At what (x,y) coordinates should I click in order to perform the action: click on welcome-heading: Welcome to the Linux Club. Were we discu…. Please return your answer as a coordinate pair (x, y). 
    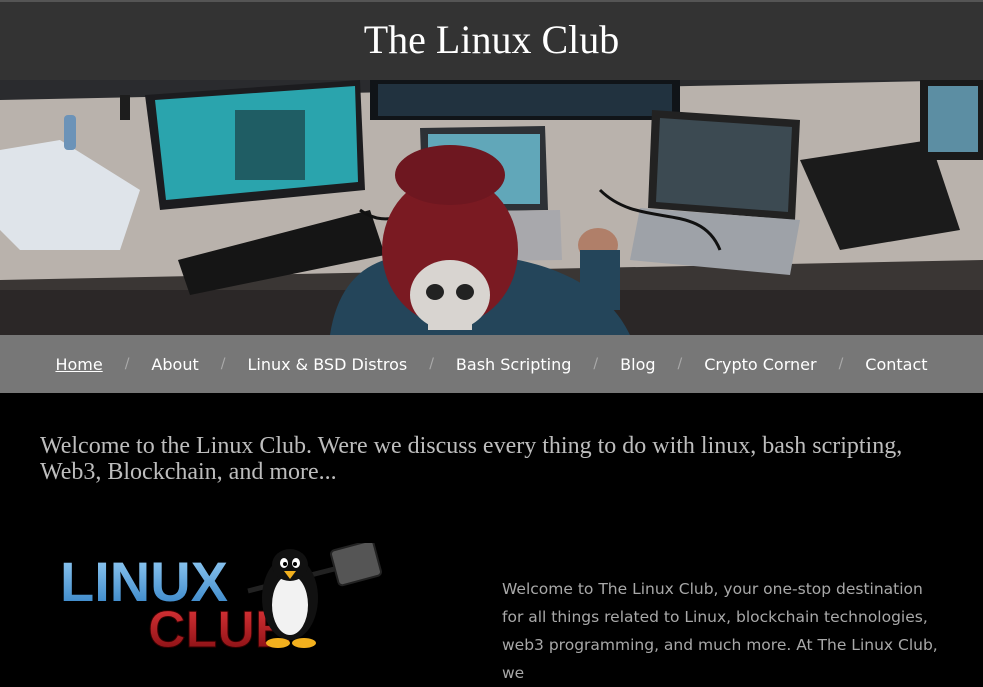
    Looking at the image, I should click on (471, 459).